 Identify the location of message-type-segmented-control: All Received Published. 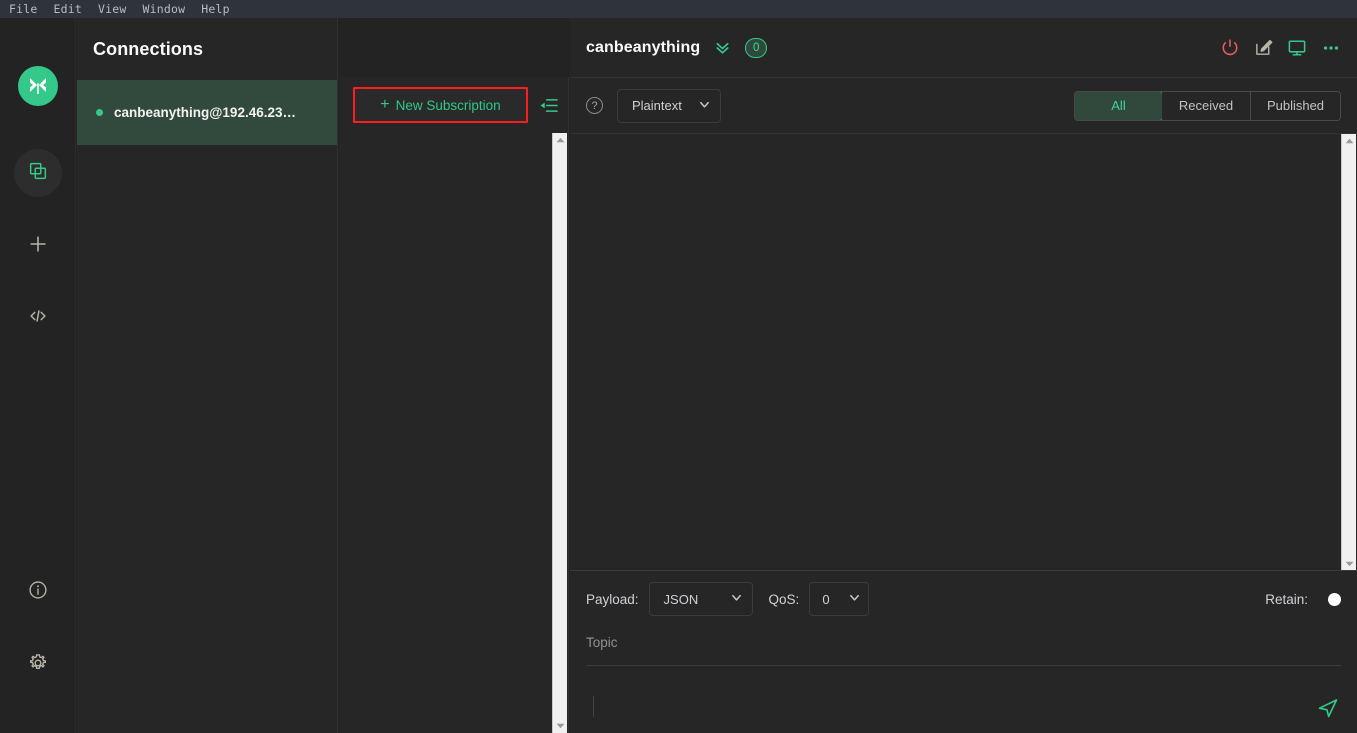
(1207, 105).